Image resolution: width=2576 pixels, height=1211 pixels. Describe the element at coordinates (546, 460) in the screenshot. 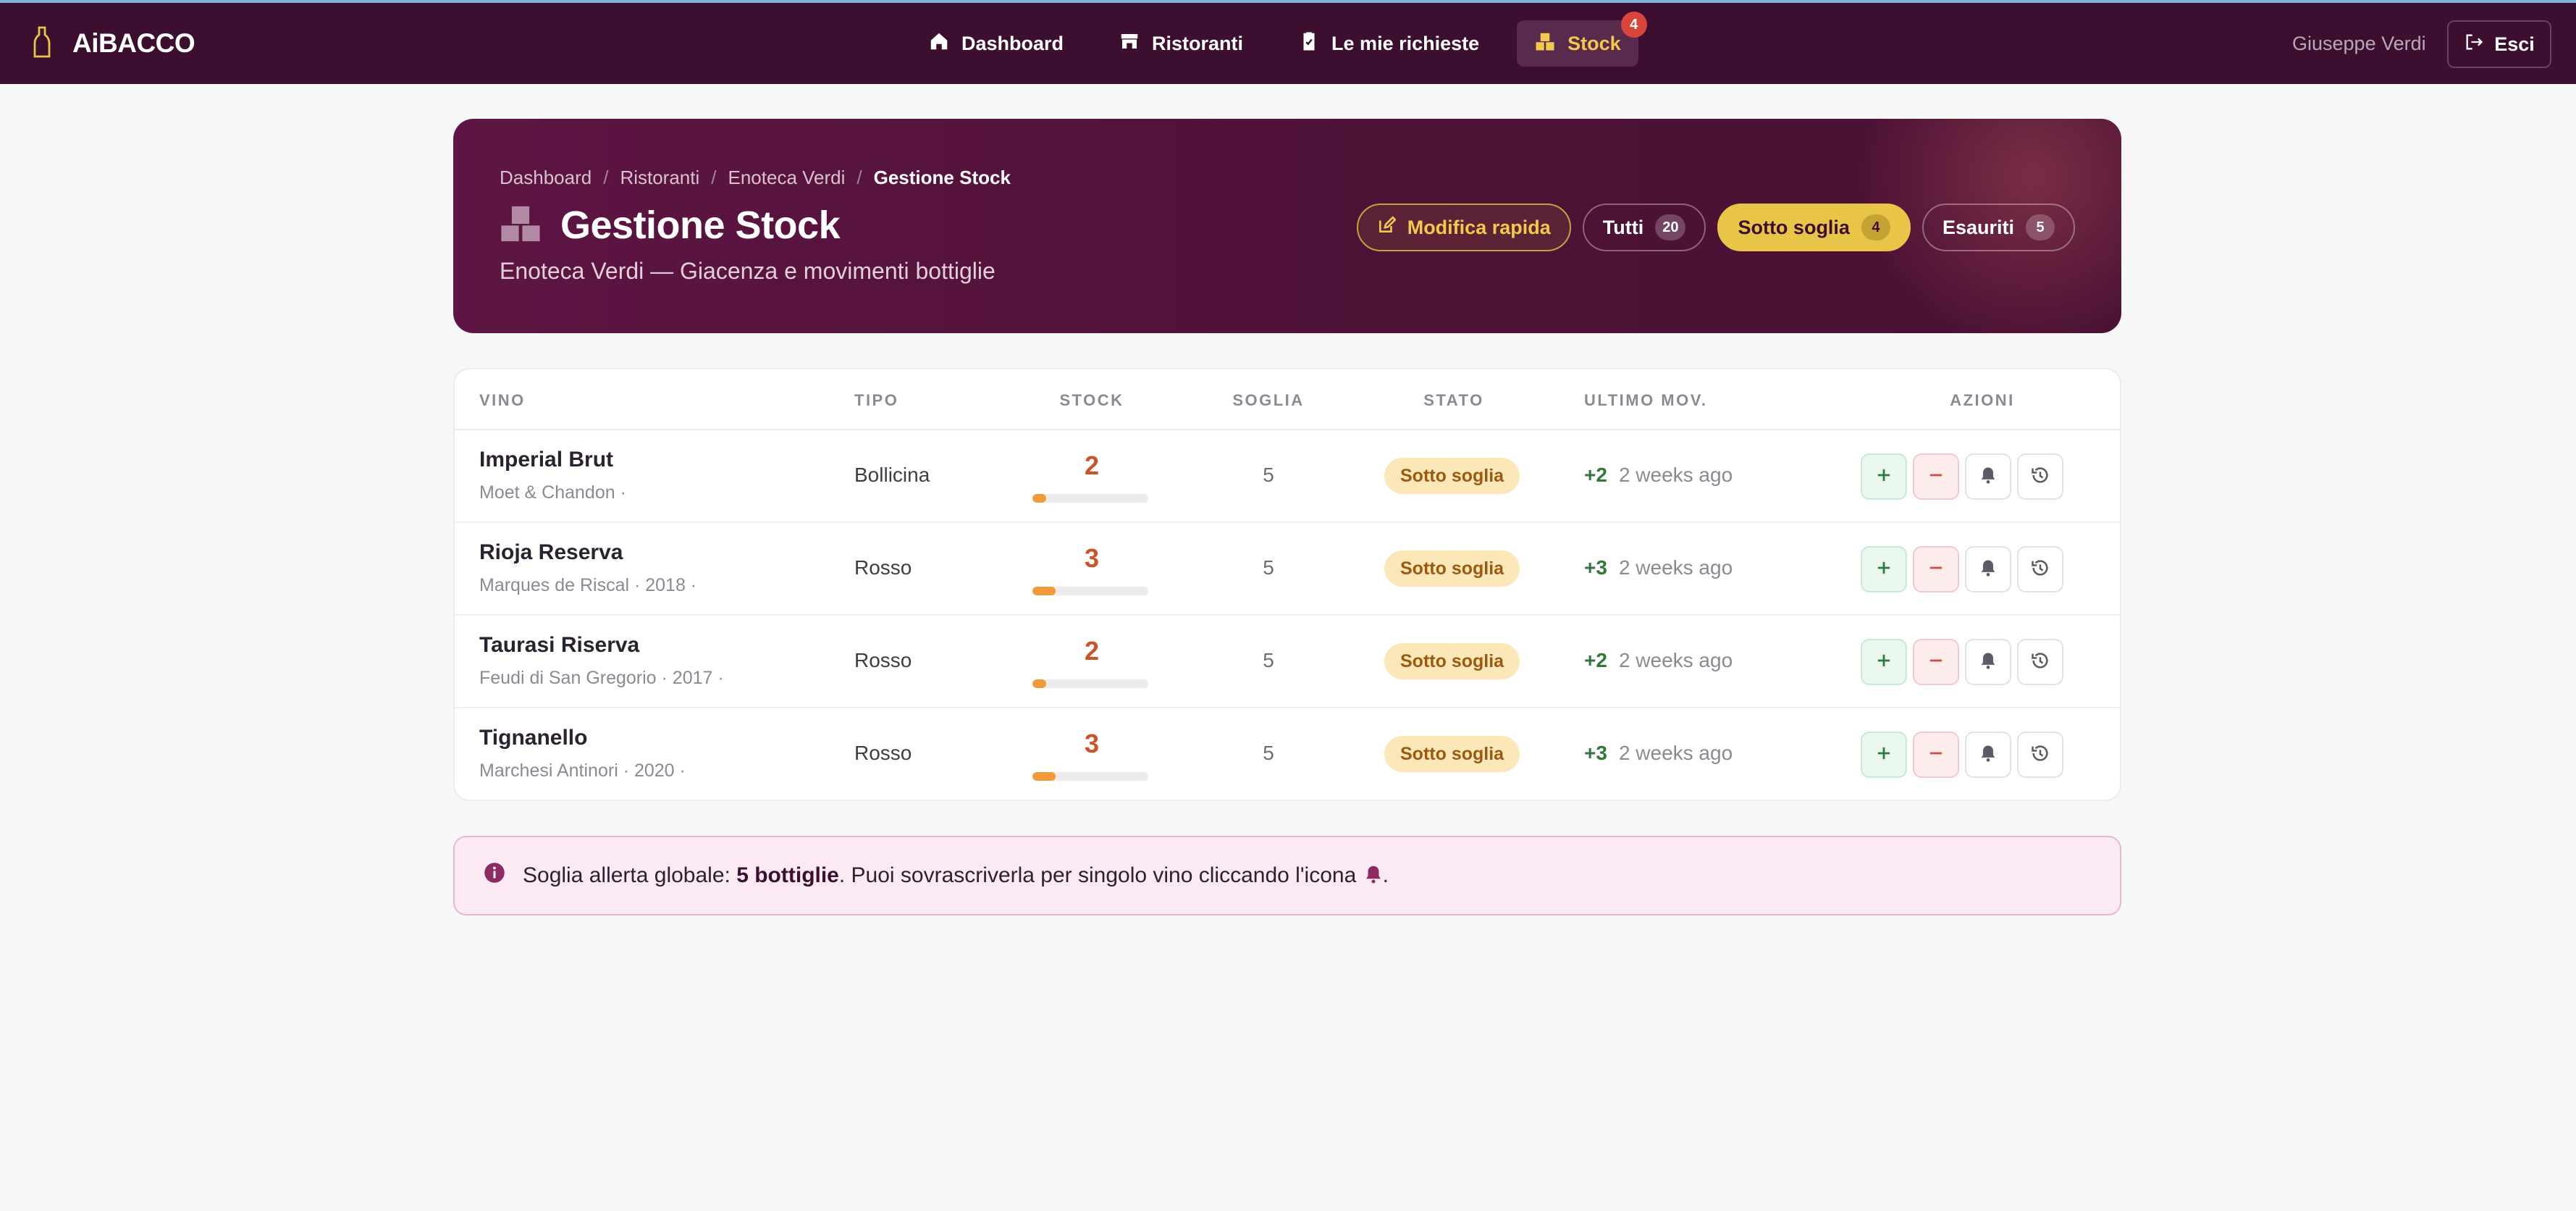

I see `wine-name: Imperial Brut` at that location.